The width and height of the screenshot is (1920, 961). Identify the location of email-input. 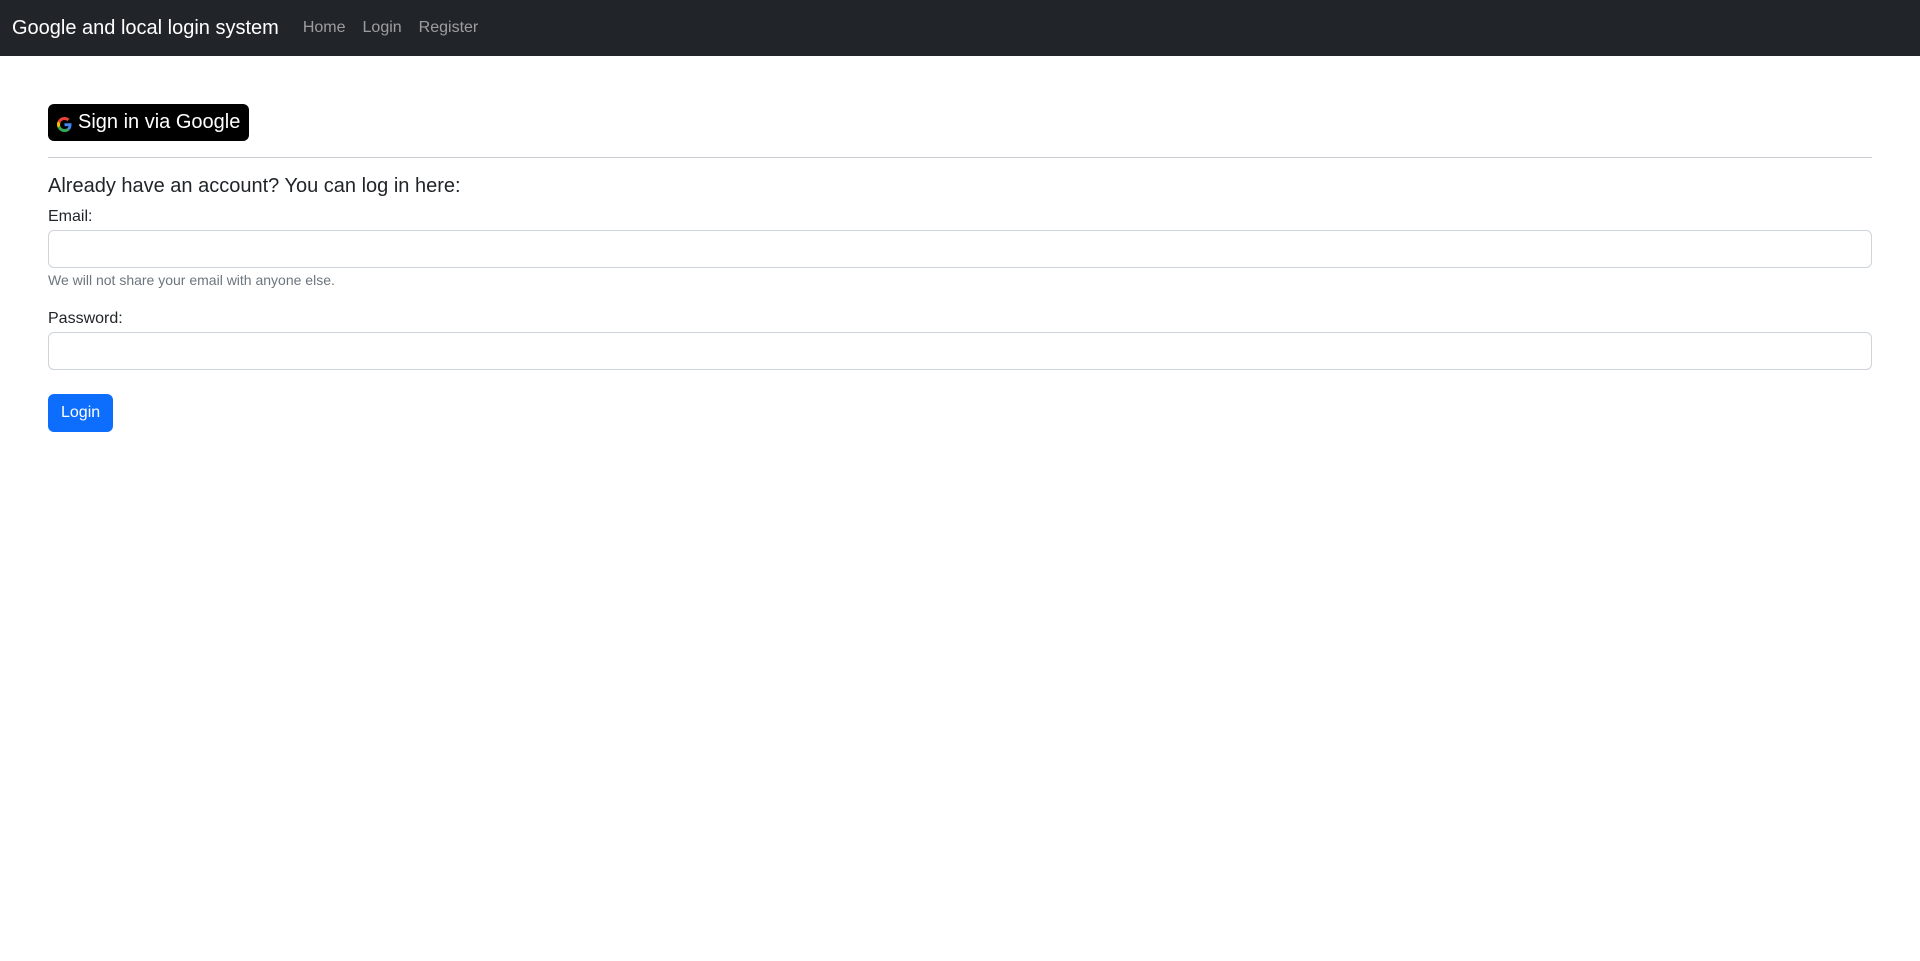
(960, 249).